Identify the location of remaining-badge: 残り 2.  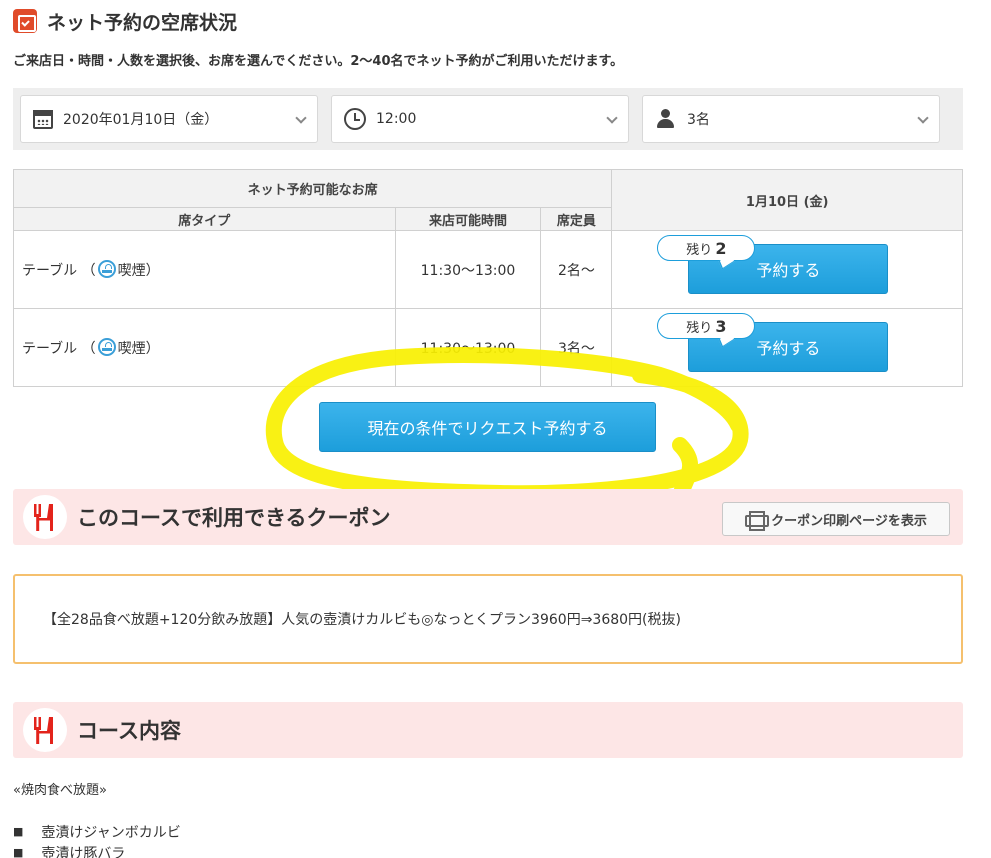
(706, 248).